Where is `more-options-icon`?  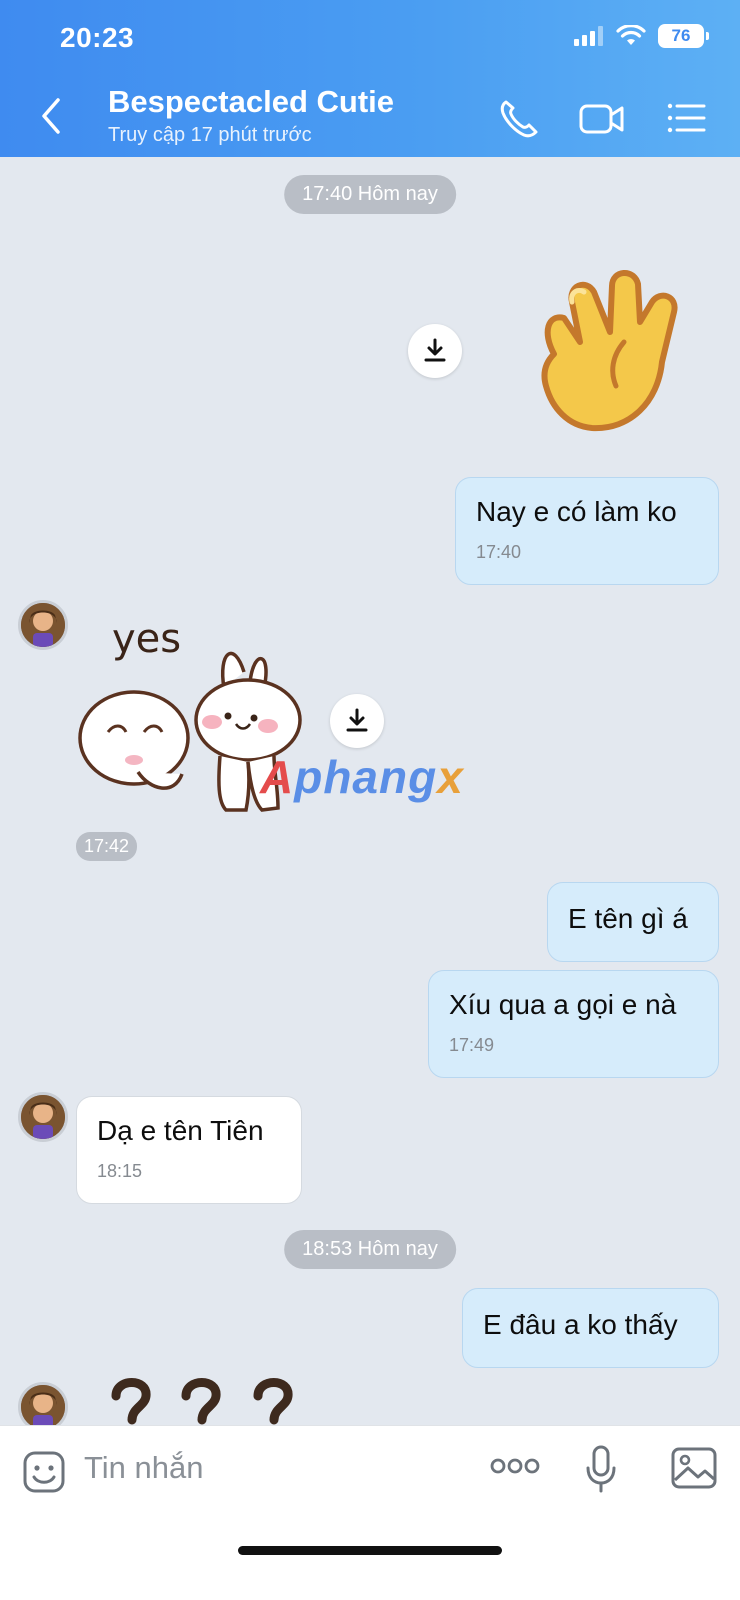
more-options-icon is located at coordinates (515, 1466).